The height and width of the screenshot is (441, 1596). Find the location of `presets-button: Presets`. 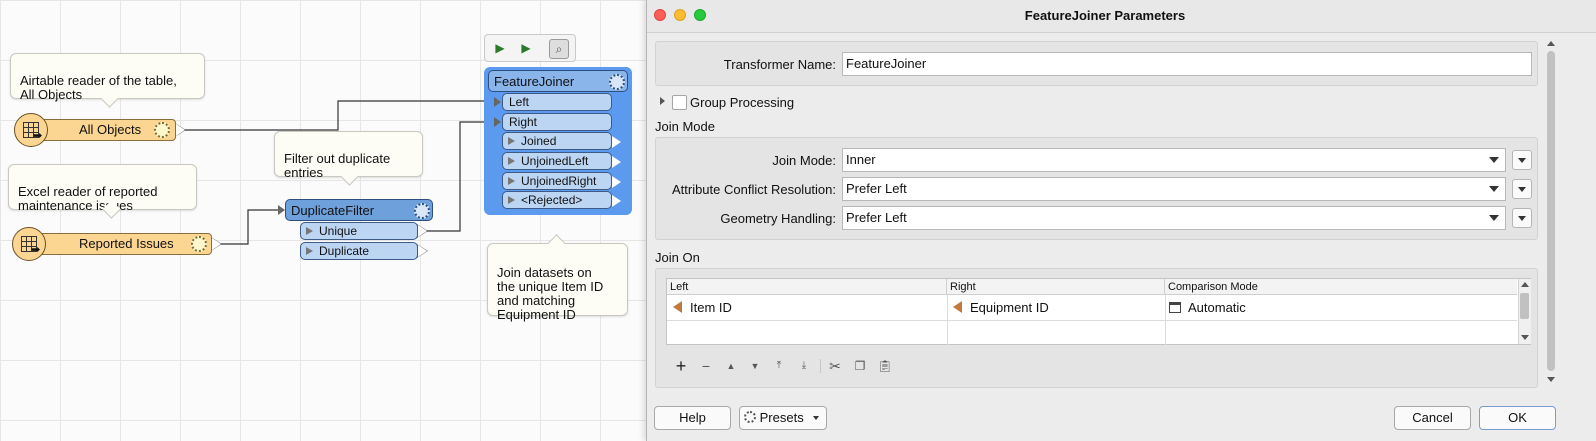

presets-button: Presets is located at coordinates (783, 418).